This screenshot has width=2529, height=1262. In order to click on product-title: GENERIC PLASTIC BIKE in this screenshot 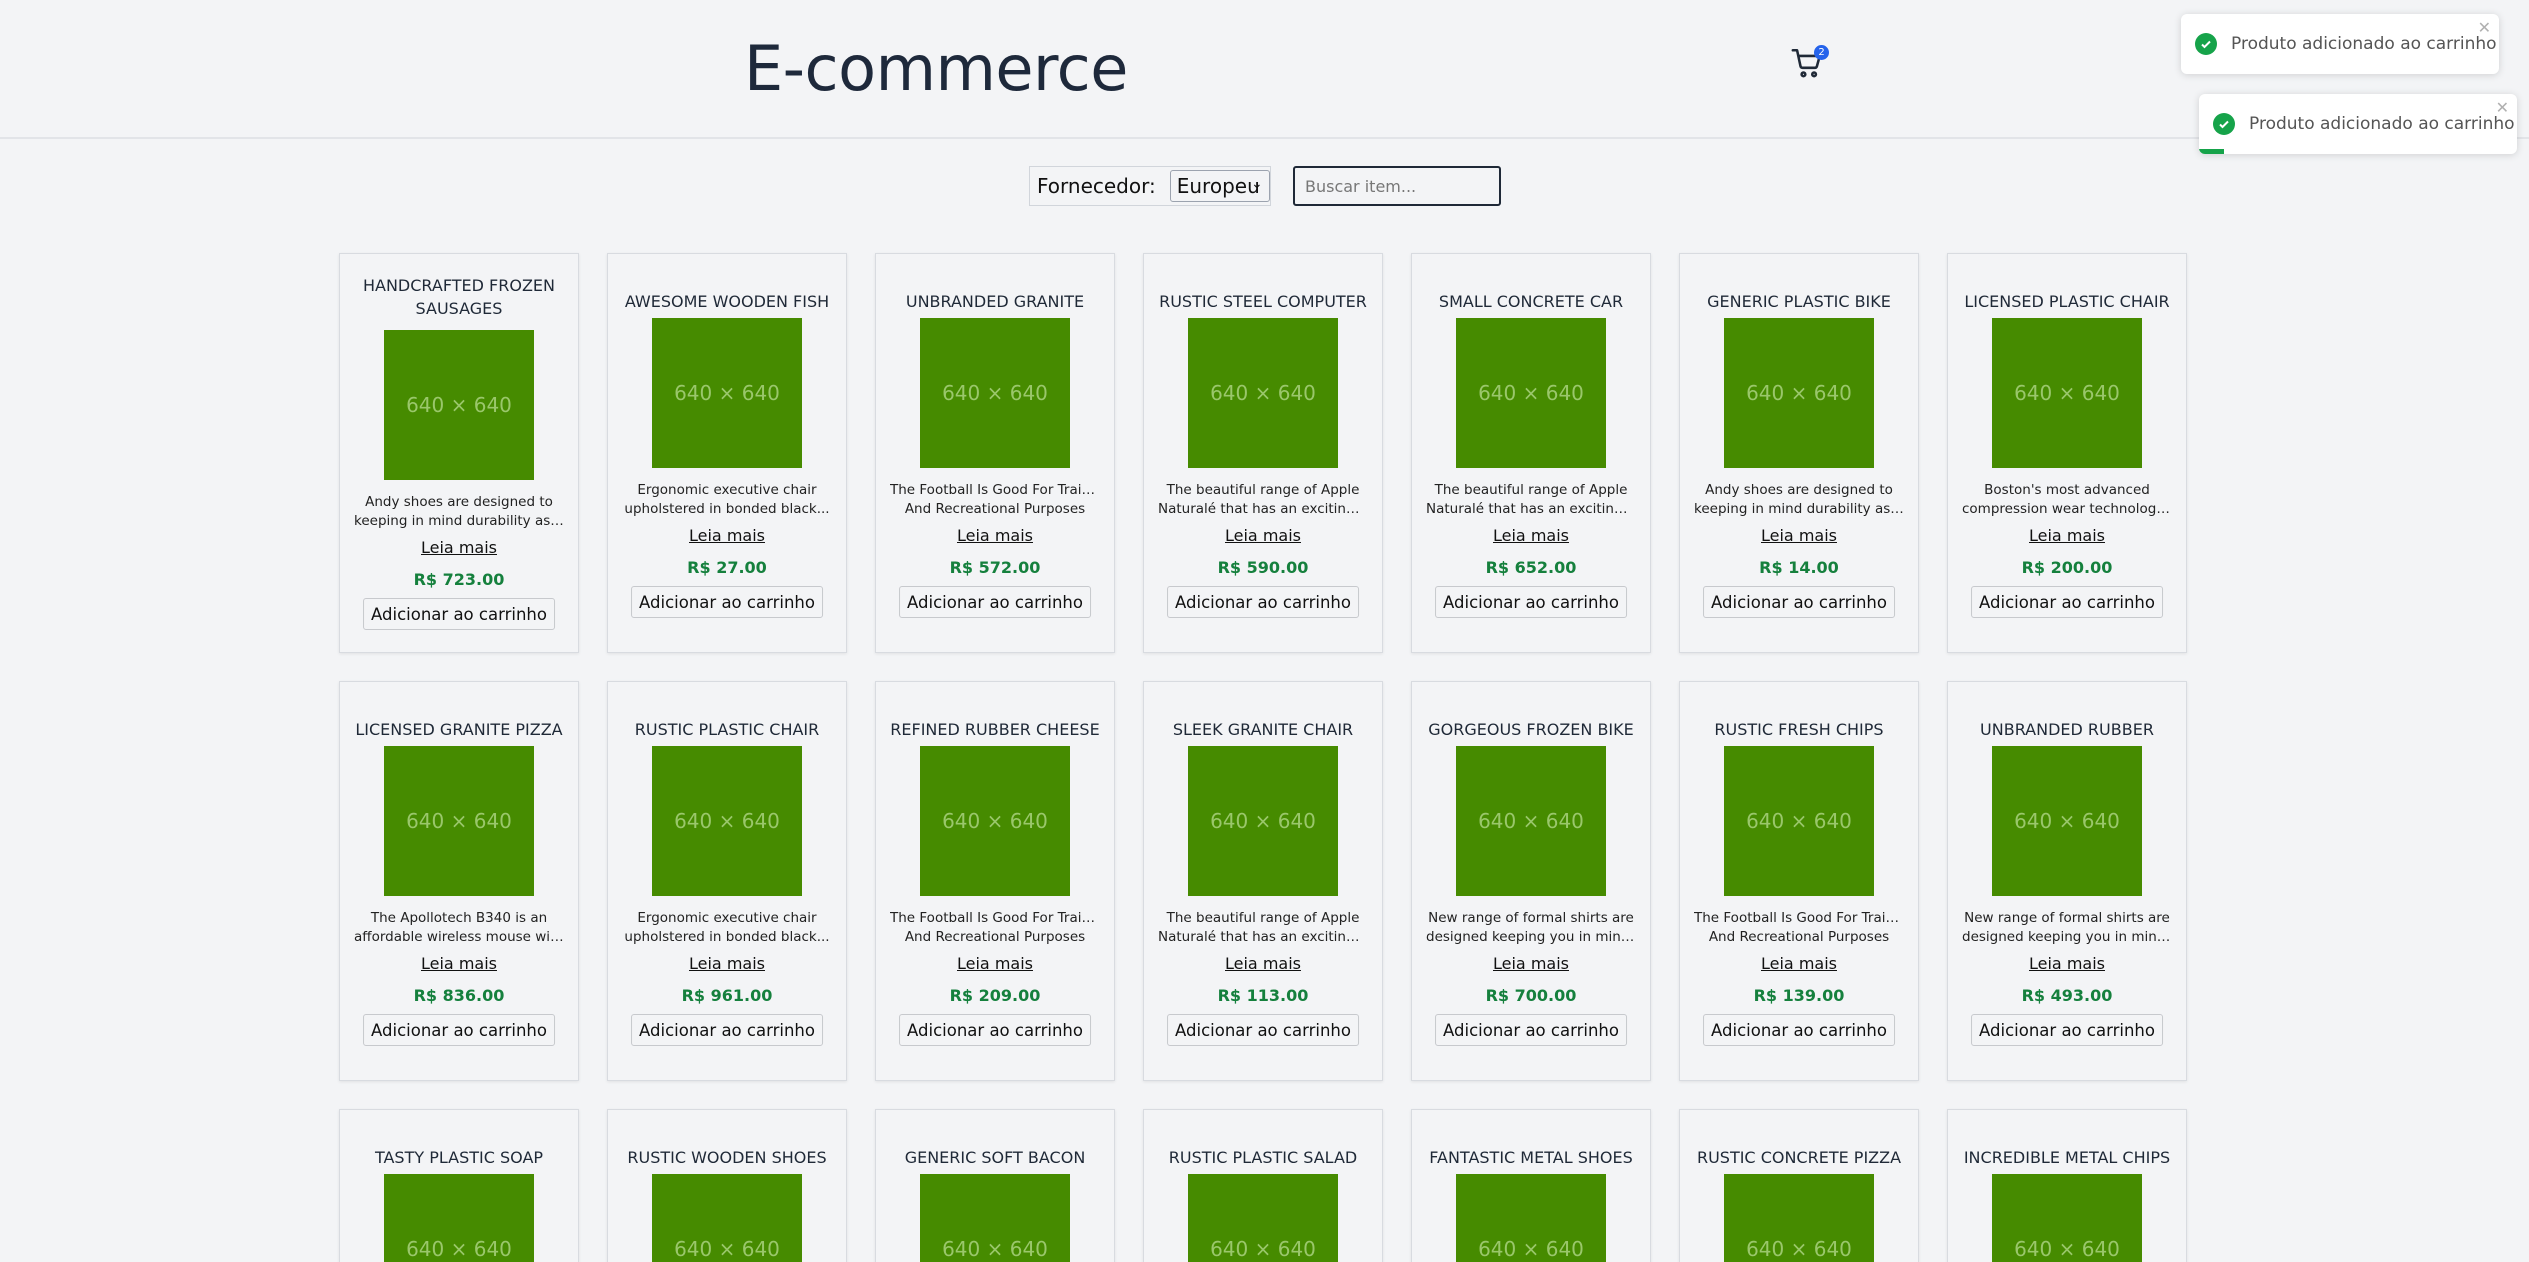, I will do `click(1799, 301)`.